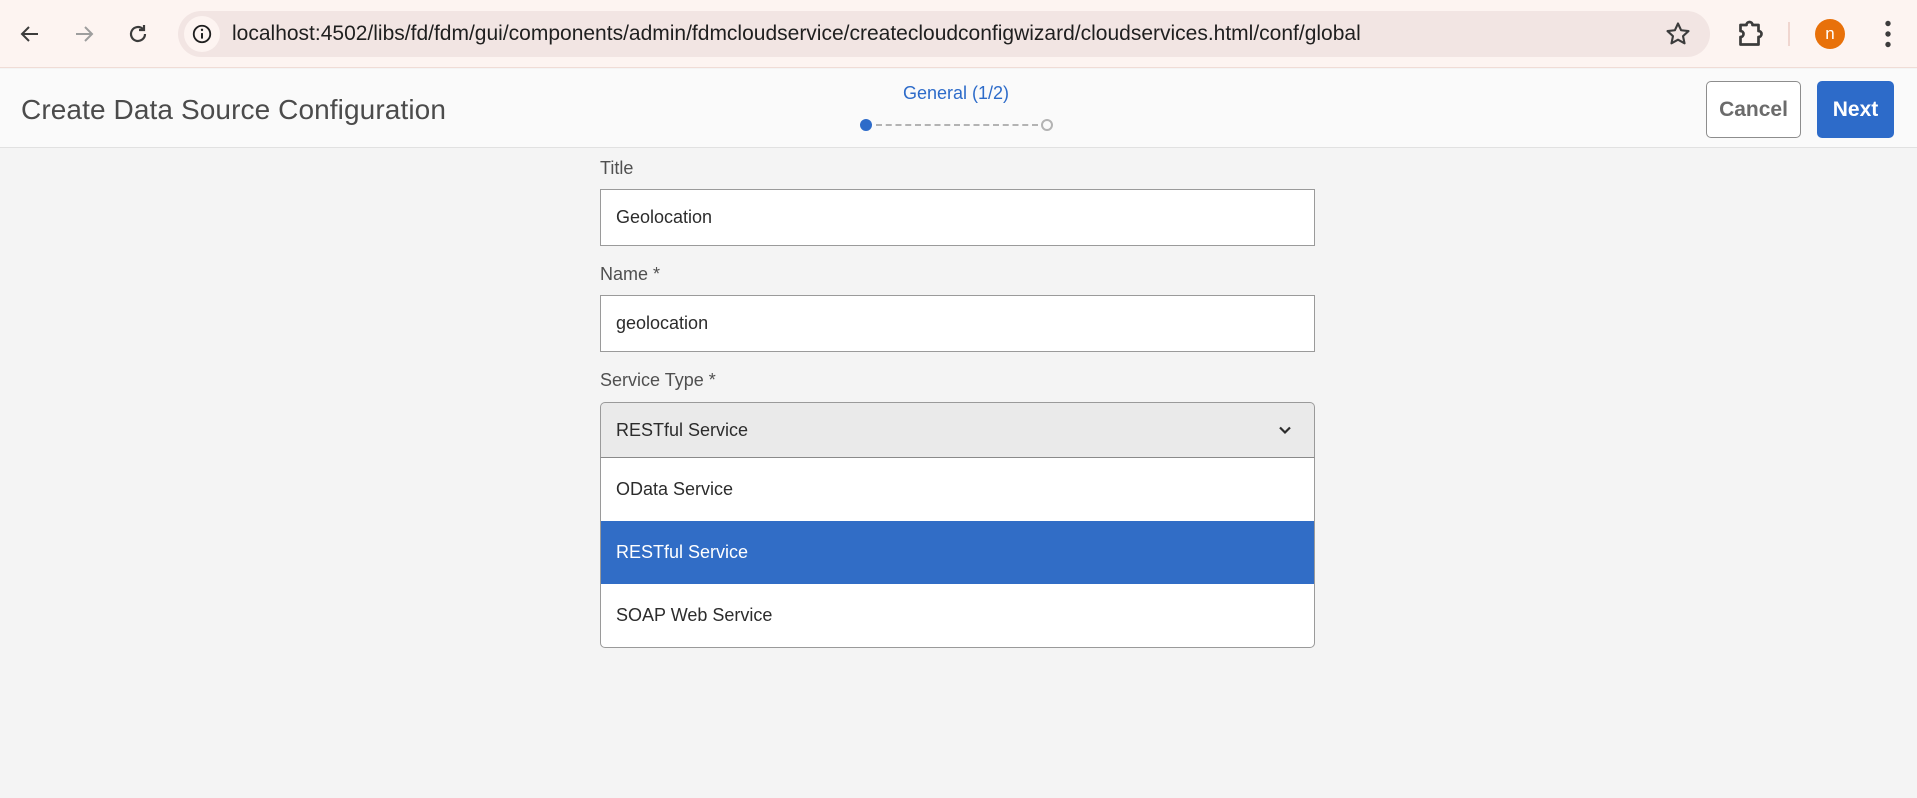 The width and height of the screenshot is (1917, 798). I want to click on cancel-button: Cancel, so click(1753, 109).